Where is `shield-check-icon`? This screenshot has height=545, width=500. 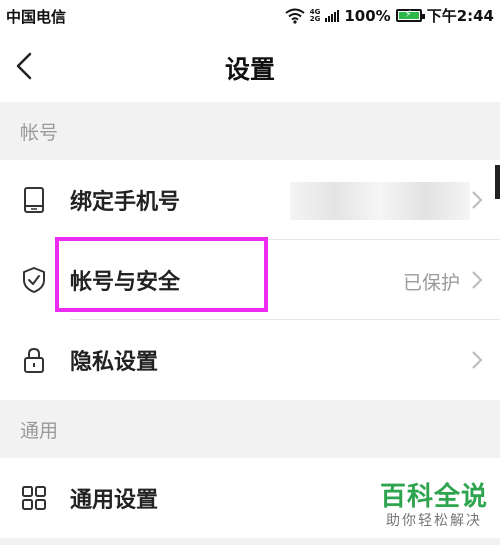 shield-check-icon is located at coordinates (34, 280).